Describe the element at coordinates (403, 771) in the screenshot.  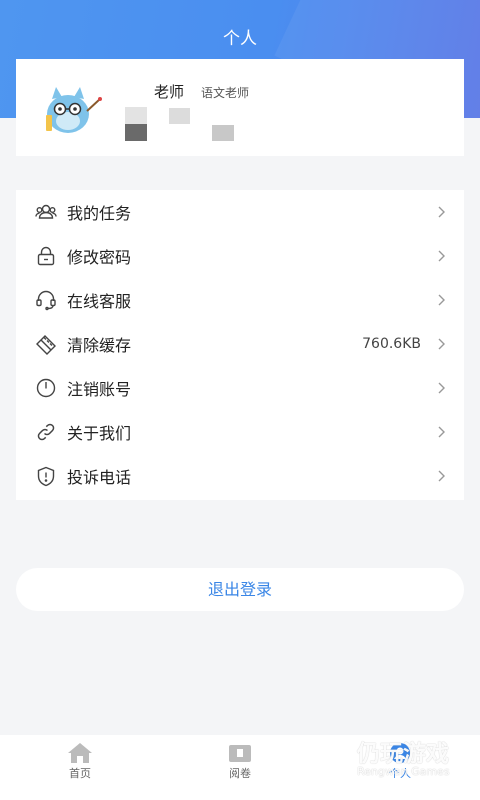
I see `watermark-subtitle: Rengwan Games` at that location.